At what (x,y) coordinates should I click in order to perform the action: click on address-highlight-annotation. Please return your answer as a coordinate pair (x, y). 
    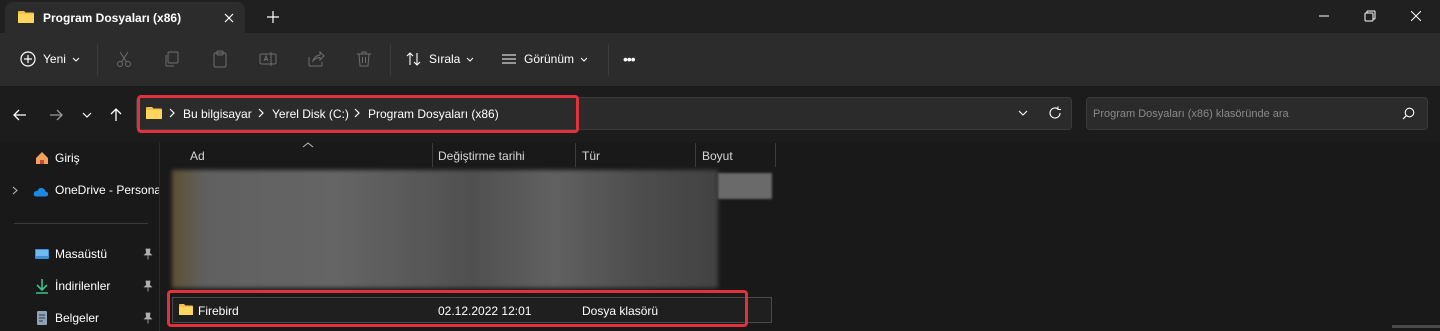
    Looking at the image, I should click on (358, 114).